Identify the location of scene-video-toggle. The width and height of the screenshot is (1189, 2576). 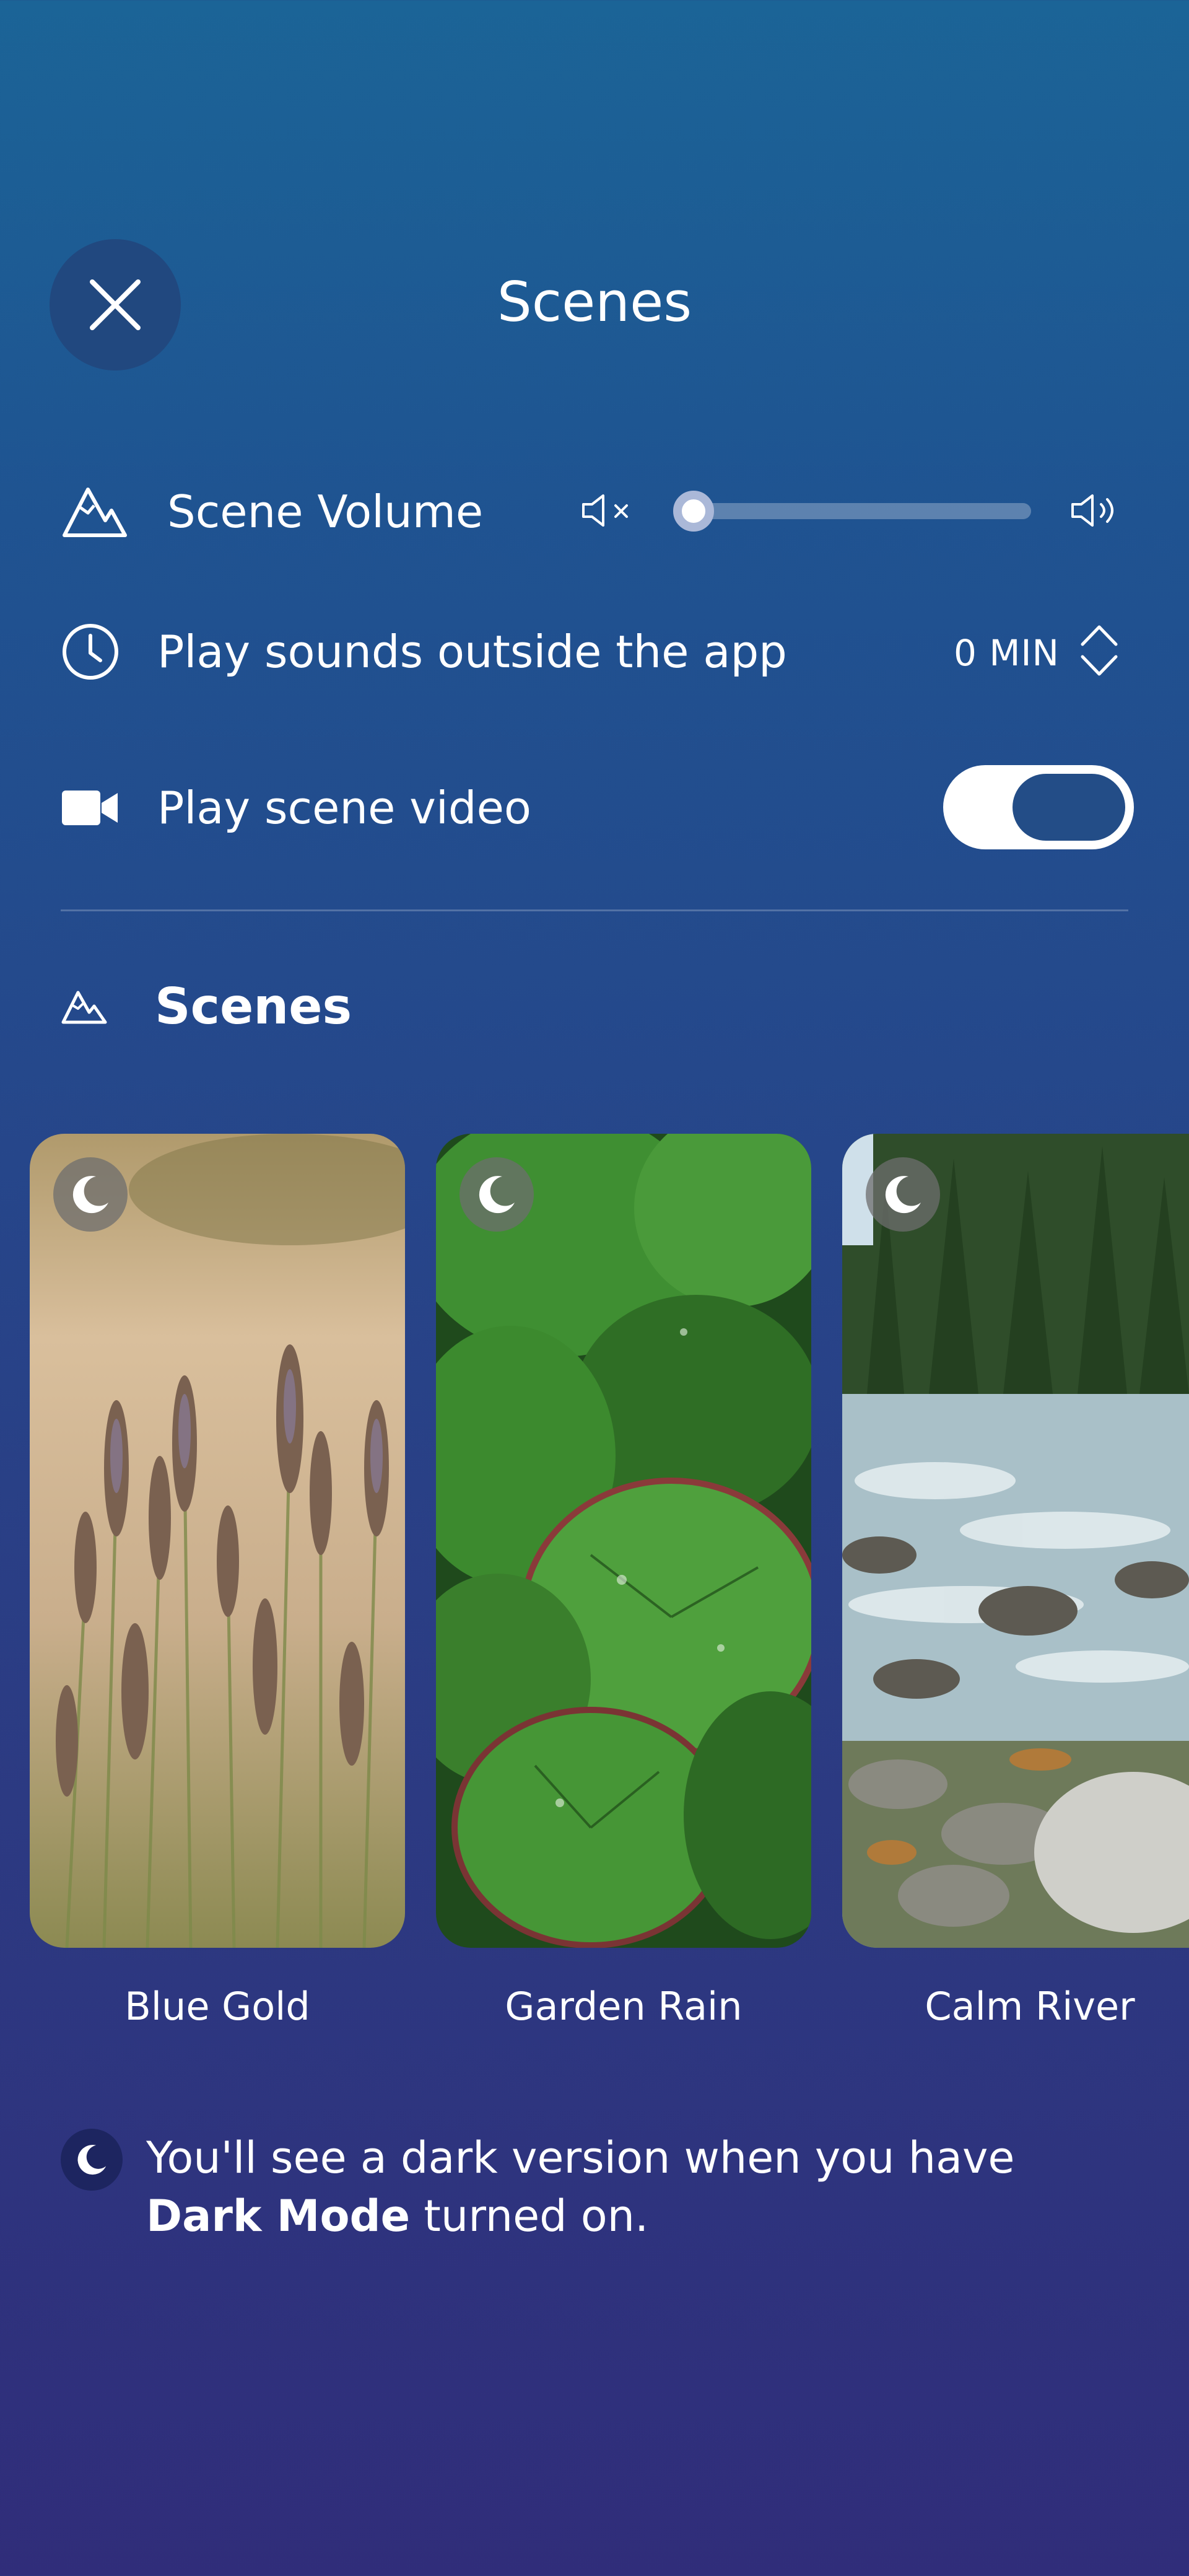
(1038, 807).